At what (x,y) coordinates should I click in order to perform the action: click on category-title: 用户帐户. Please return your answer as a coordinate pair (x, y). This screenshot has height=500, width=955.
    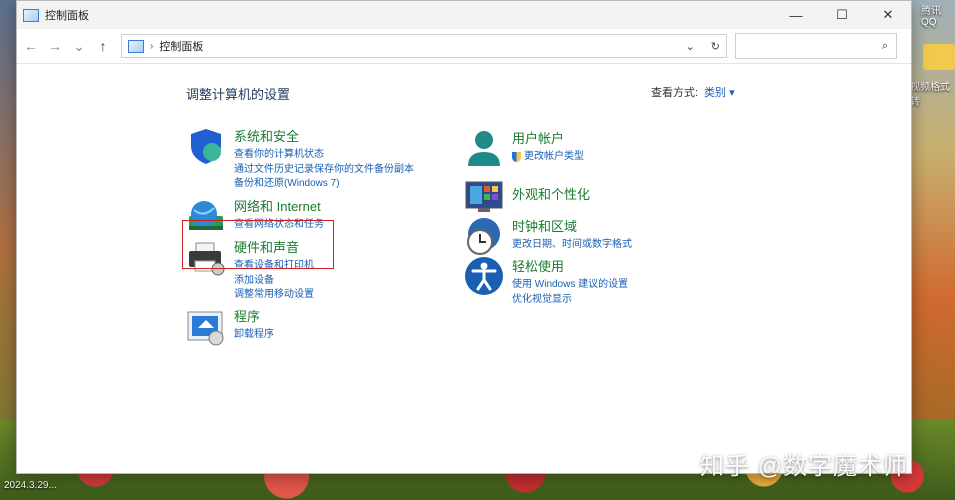
    Looking at the image, I should click on (548, 137).